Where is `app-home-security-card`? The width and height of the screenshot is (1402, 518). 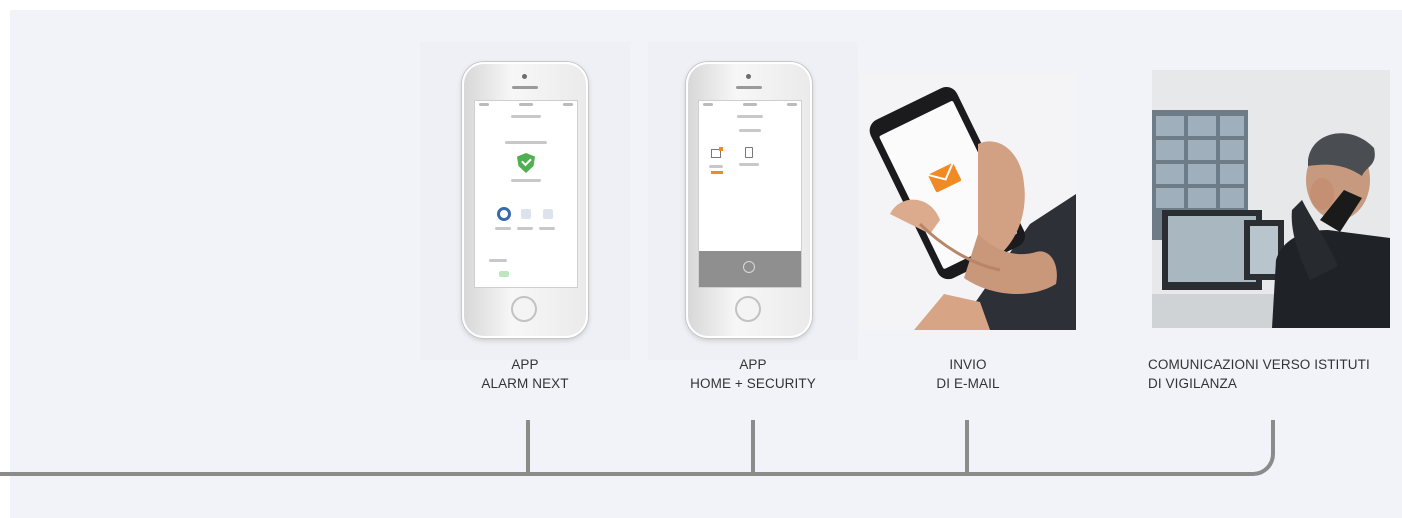 app-home-security-card is located at coordinates (753, 201).